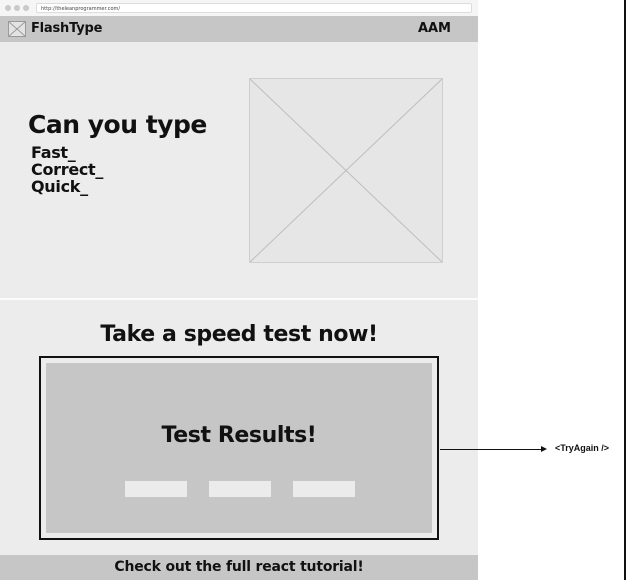 The height and width of the screenshot is (580, 628). I want to click on hero-image-placeholder, so click(346, 170).